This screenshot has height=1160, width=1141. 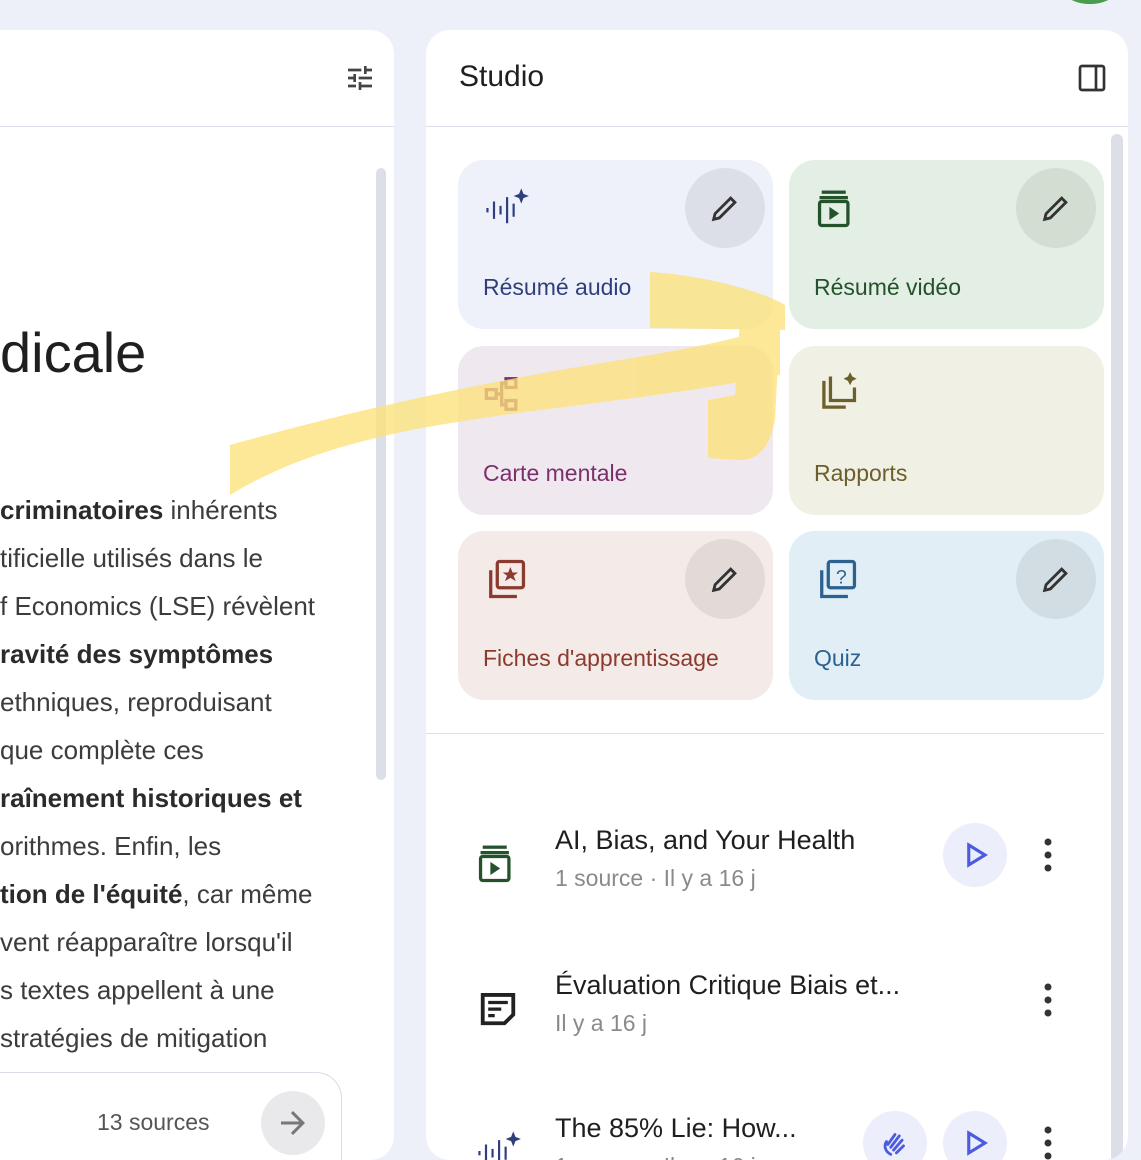 What do you see at coordinates (111, 846) in the screenshot?
I see `text: orithmes. Enfin, les` at bounding box center [111, 846].